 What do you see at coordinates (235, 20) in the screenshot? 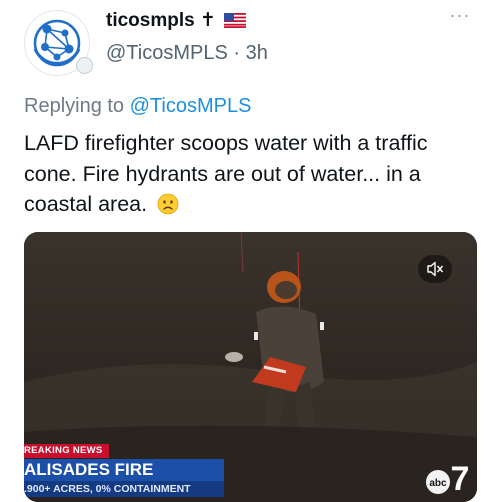
I see `us-flag-icon` at bounding box center [235, 20].